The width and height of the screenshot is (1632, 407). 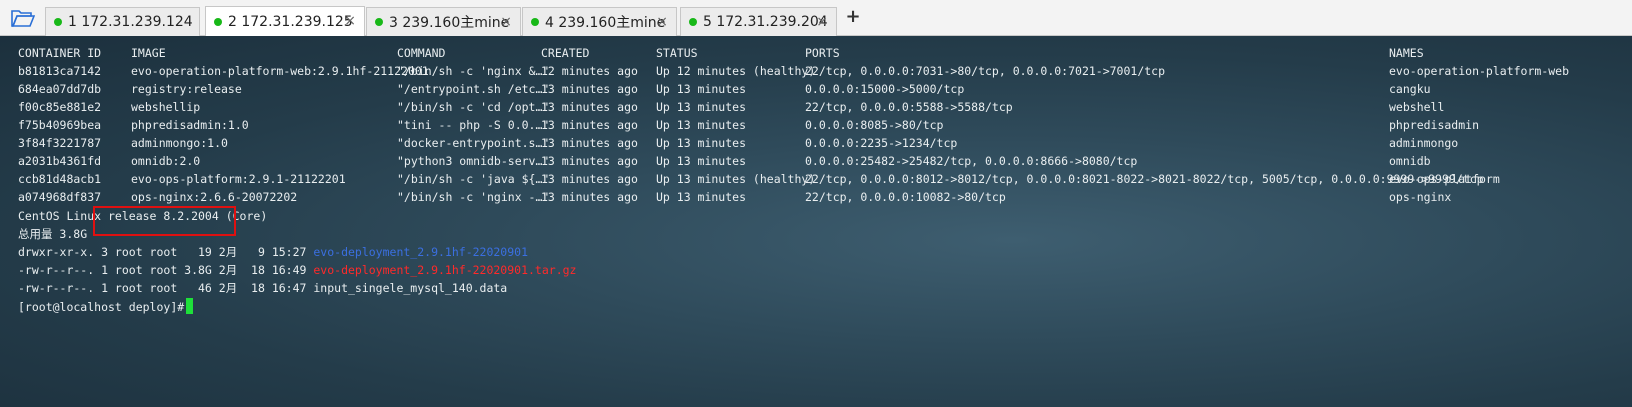 I want to click on folder-open-icon, so click(x=23, y=18).